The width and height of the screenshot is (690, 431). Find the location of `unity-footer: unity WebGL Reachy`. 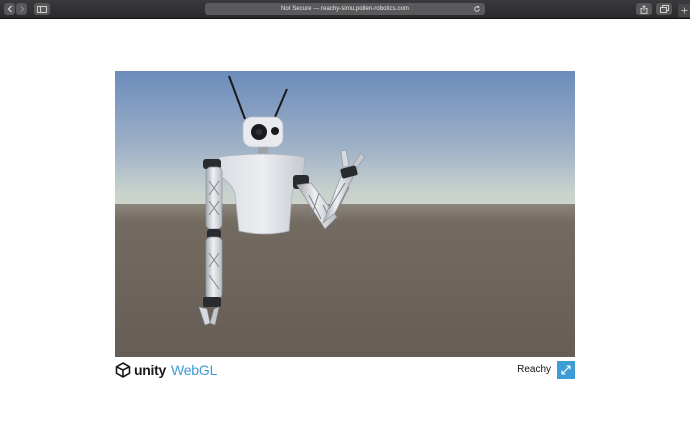

unity-footer: unity WebGL Reachy is located at coordinates (345, 370).